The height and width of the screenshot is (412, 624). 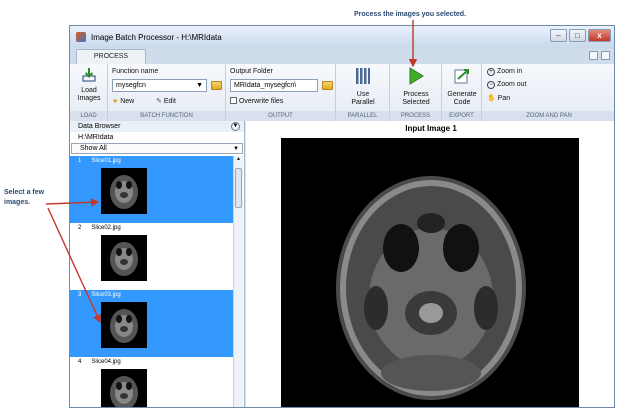 What do you see at coordinates (74, 265) in the screenshot?
I see `arrow-to-slice03` at bounding box center [74, 265].